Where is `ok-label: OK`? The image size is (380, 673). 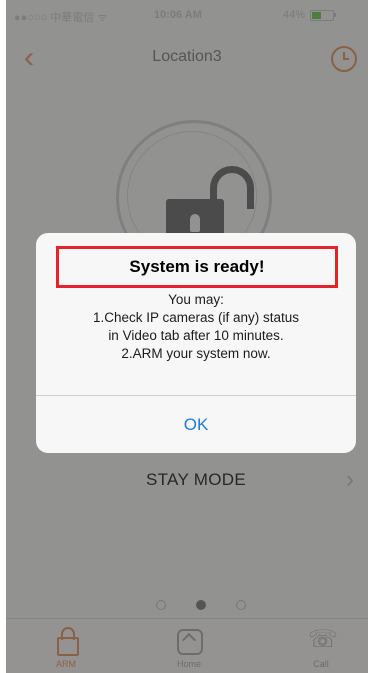 ok-label: OK is located at coordinates (196, 424).